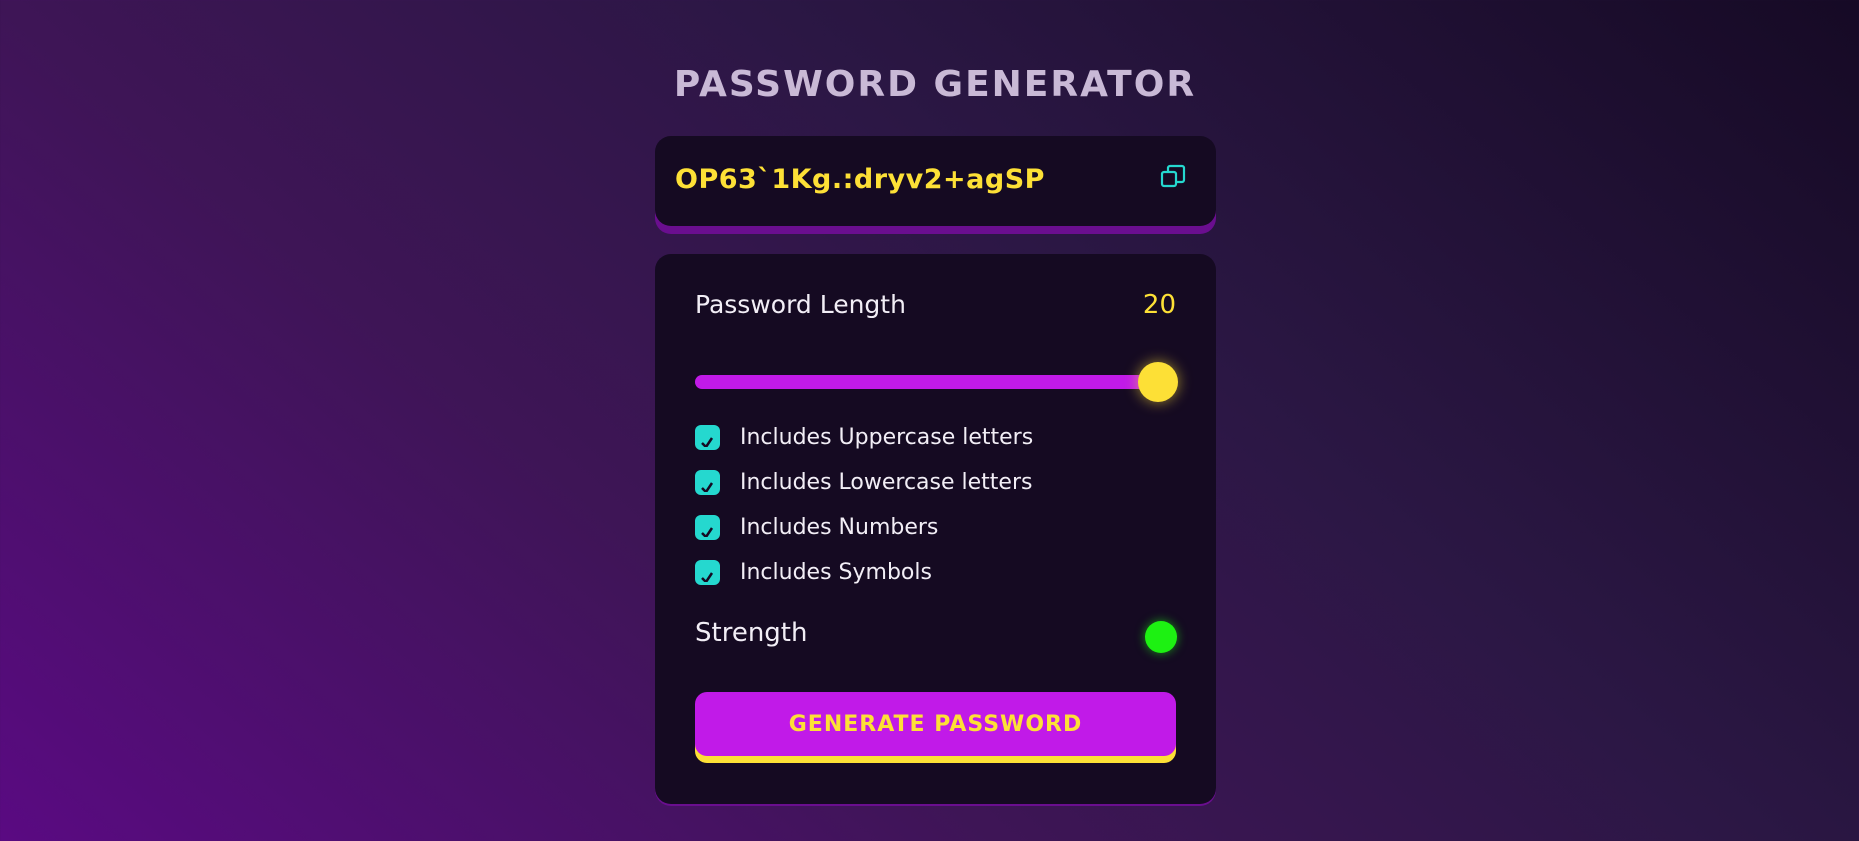  What do you see at coordinates (800, 304) in the screenshot?
I see `length-label: Password Length` at bounding box center [800, 304].